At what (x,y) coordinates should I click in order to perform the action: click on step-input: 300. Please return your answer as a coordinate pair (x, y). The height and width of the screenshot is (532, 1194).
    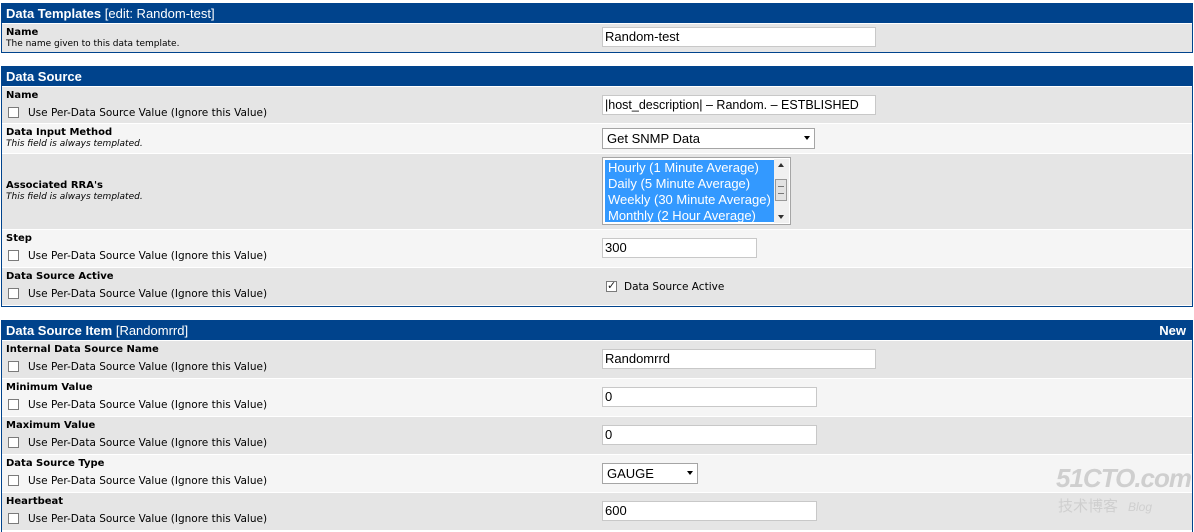
    Looking at the image, I should click on (679, 248).